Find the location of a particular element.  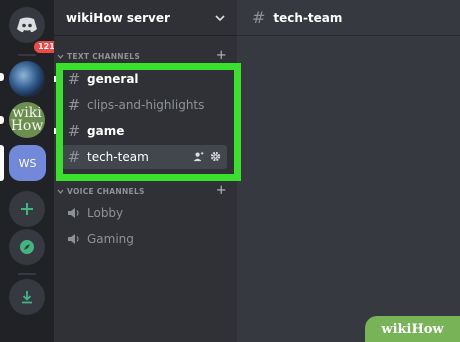

explore-servers-button is located at coordinates (27, 247).